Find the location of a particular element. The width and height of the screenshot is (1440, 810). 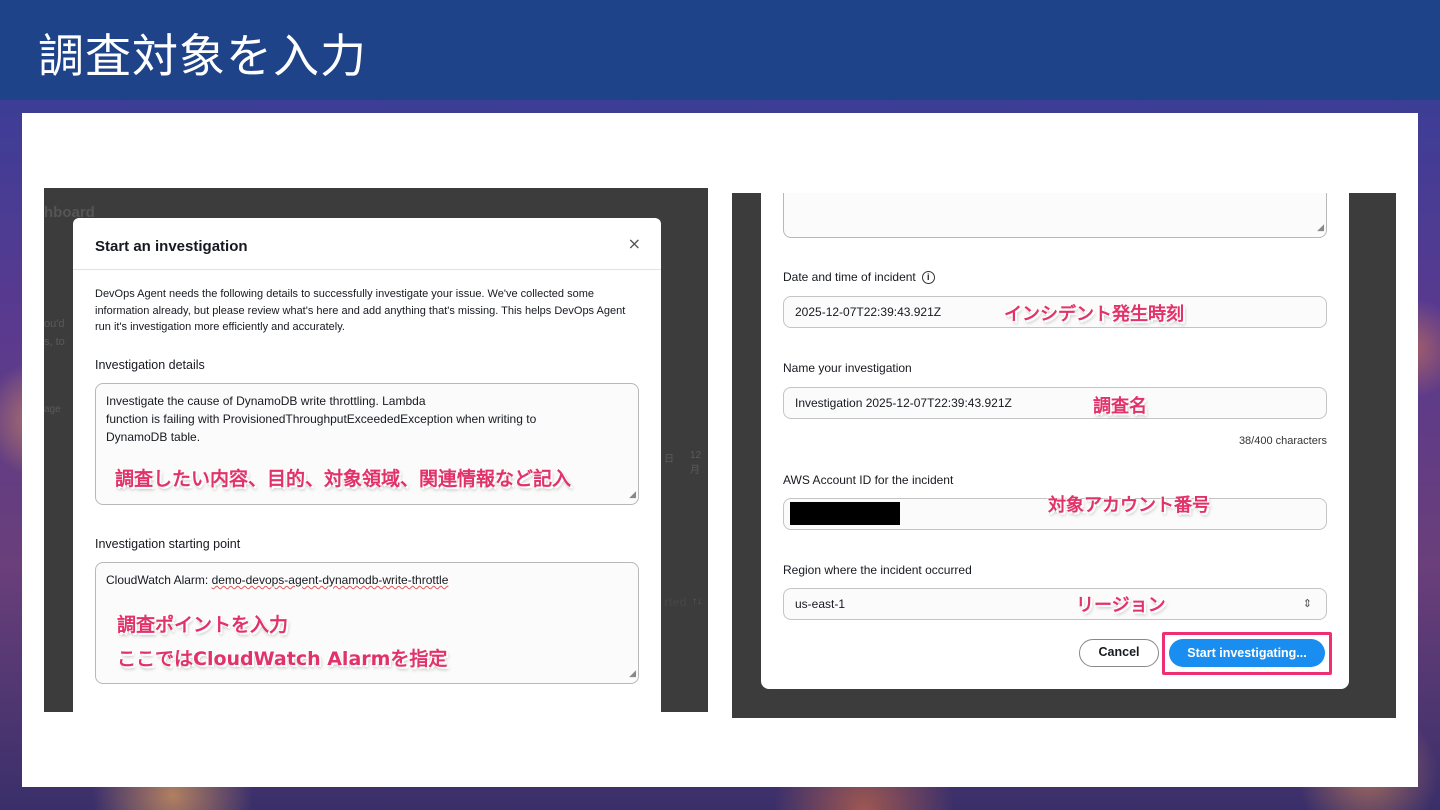

starting-point-label: Investigation starting point is located at coordinates (168, 544).